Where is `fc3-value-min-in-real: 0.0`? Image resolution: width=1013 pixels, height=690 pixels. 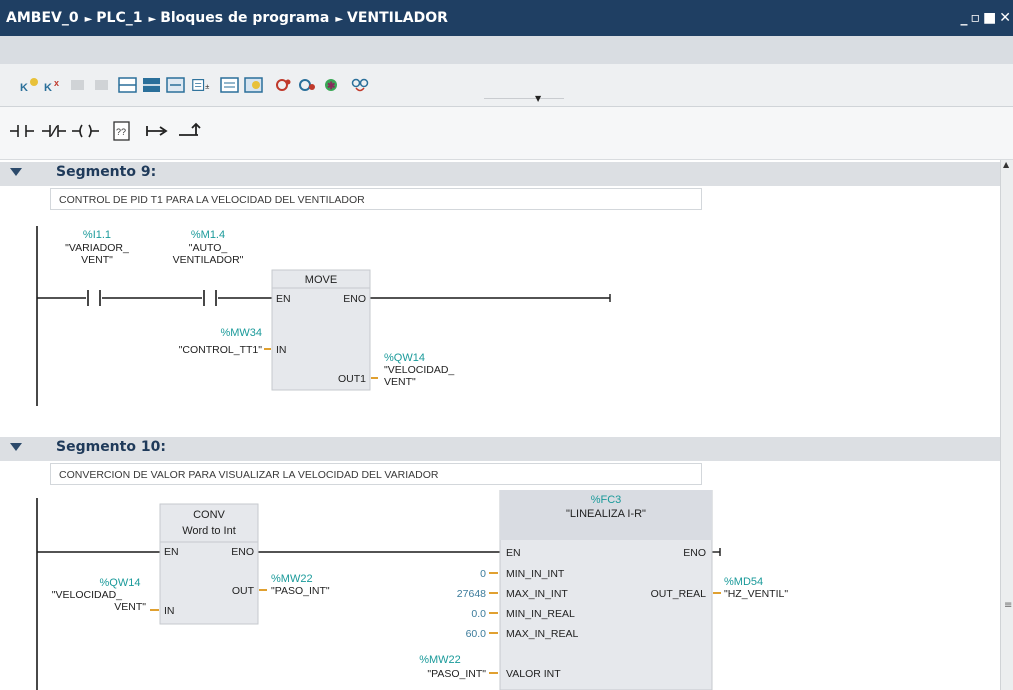
fc3-value-min-in-real: 0.0 is located at coordinates (478, 614).